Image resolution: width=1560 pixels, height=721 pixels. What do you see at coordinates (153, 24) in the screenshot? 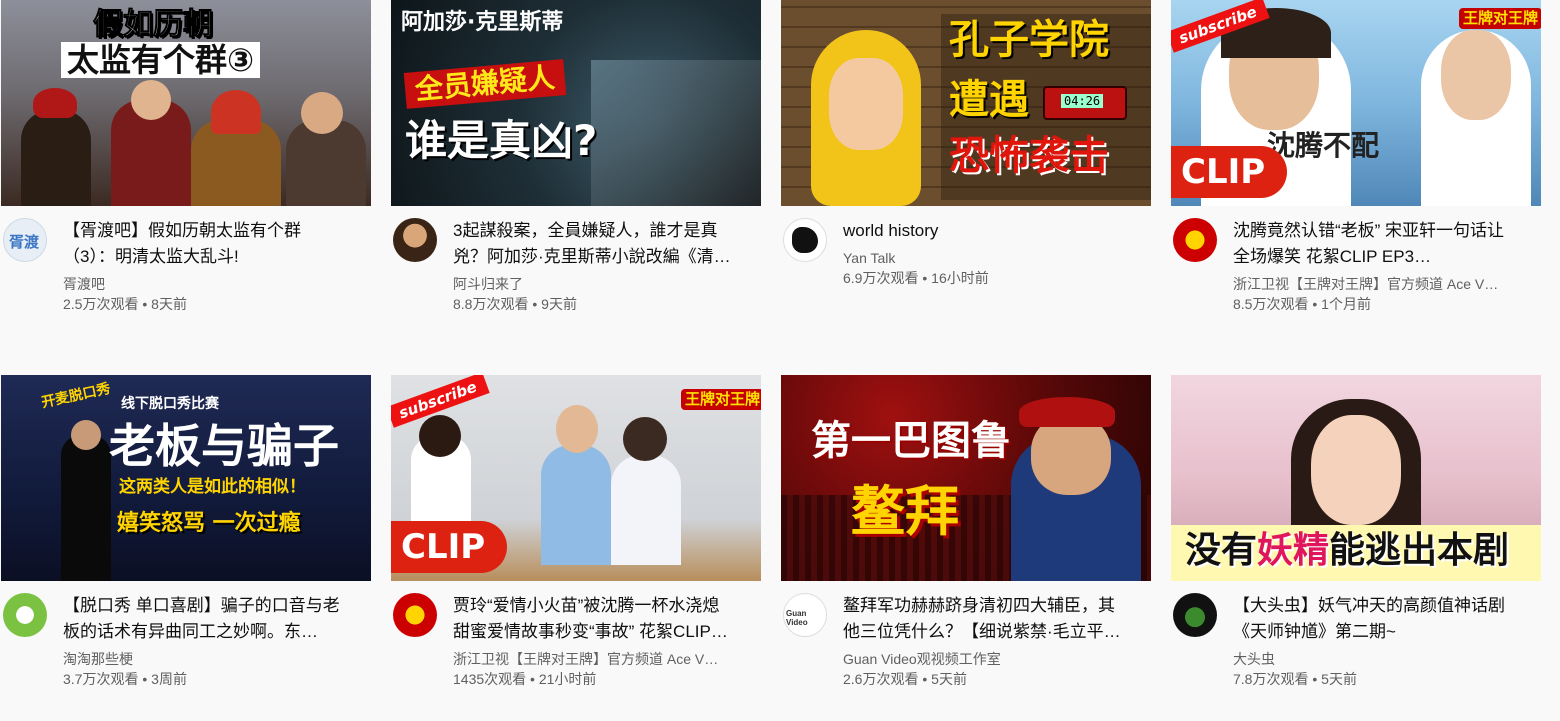
I see `thumbnail-text: 假如历朝` at bounding box center [153, 24].